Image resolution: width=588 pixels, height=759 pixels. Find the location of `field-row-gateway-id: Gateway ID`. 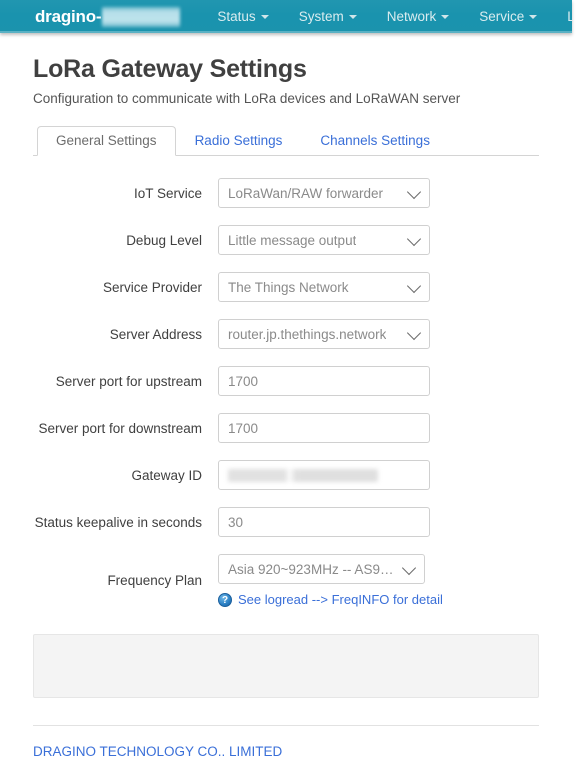

field-row-gateway-id: Gateway ID is located at coordinates (286, 475).